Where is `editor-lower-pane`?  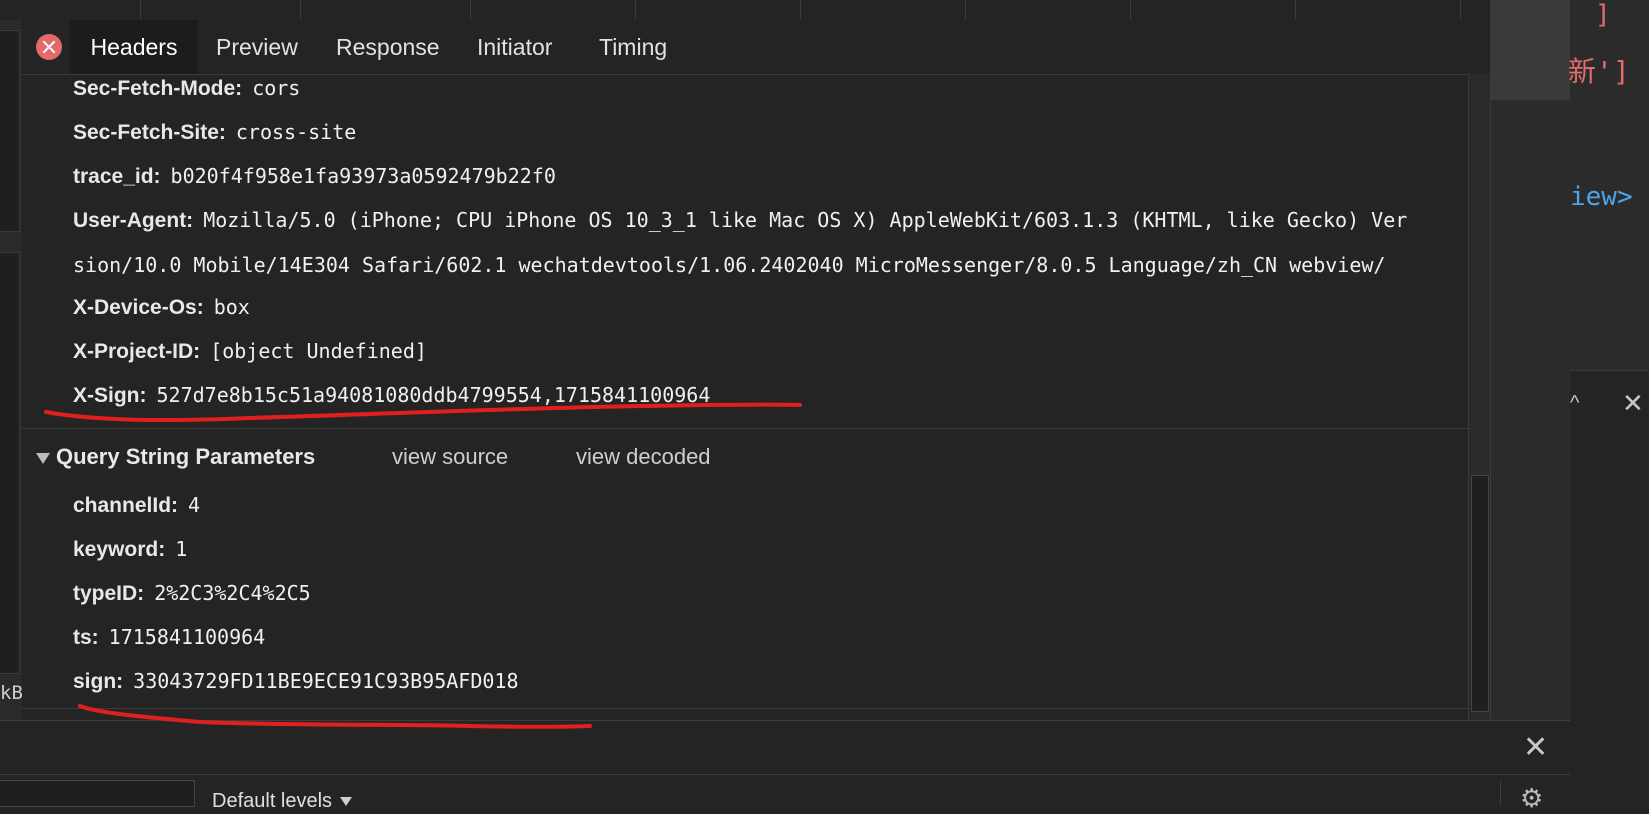
editor-lower-pane is located at coordinates (1609, 588).